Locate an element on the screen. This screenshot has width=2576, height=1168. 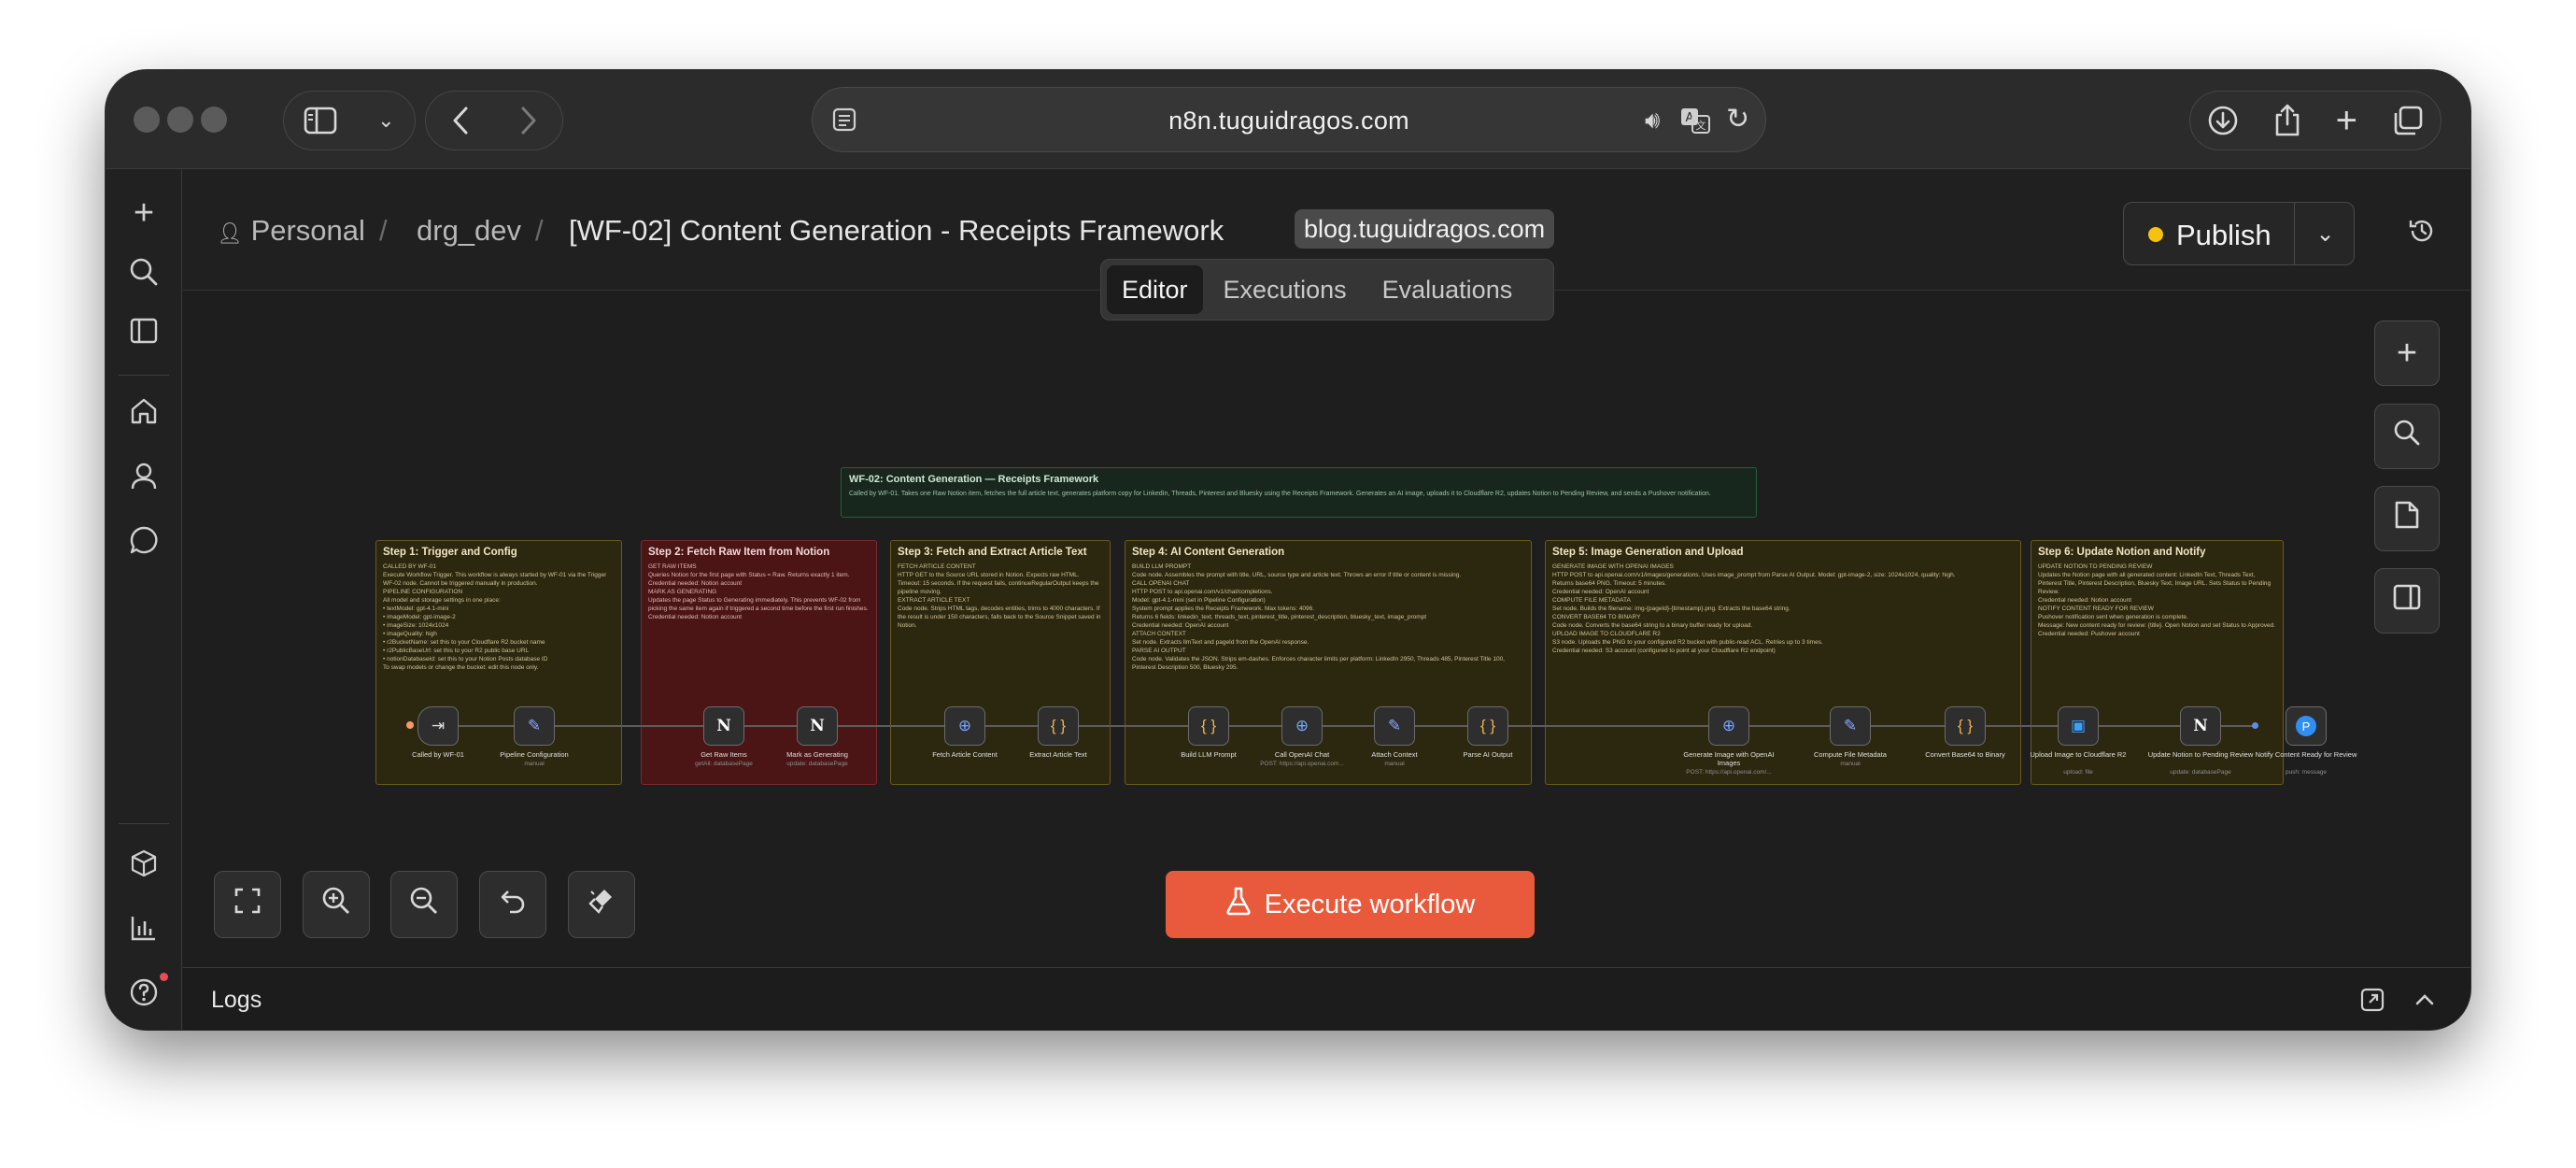
node-subtitle: push: message is located at coordinates (2306, 772).